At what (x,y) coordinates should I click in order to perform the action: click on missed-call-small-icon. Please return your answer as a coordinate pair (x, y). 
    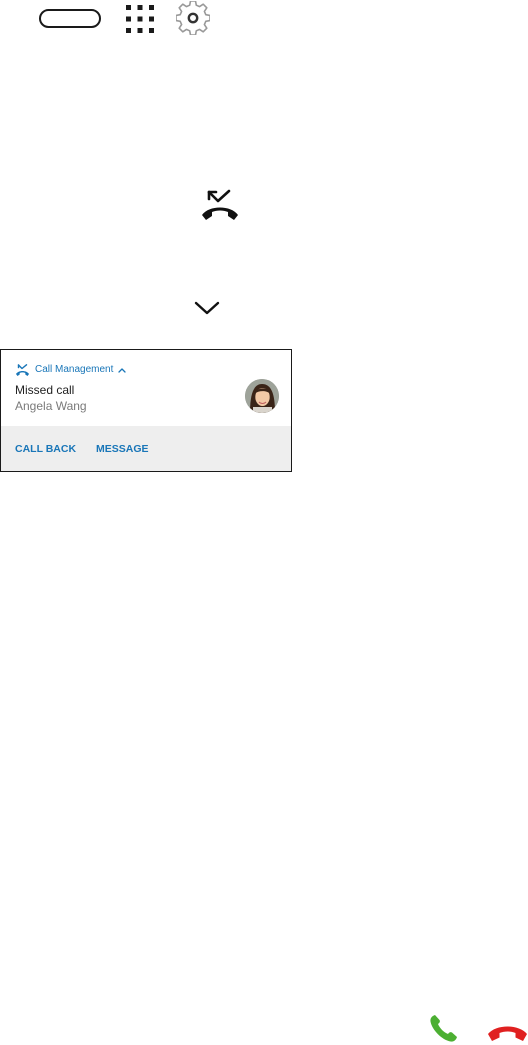
    Looking at the image, I should click on (22, 369).